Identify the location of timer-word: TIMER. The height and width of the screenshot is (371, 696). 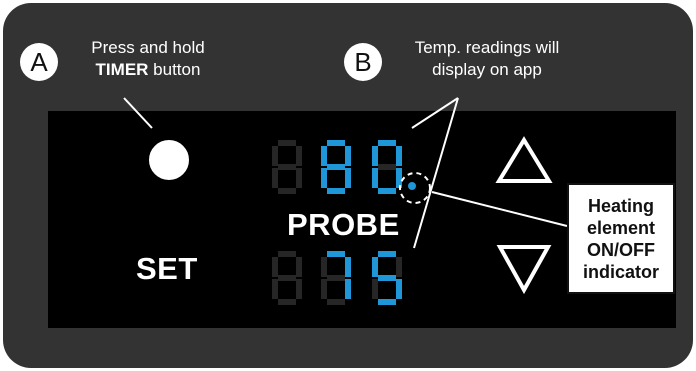
(122, 69).